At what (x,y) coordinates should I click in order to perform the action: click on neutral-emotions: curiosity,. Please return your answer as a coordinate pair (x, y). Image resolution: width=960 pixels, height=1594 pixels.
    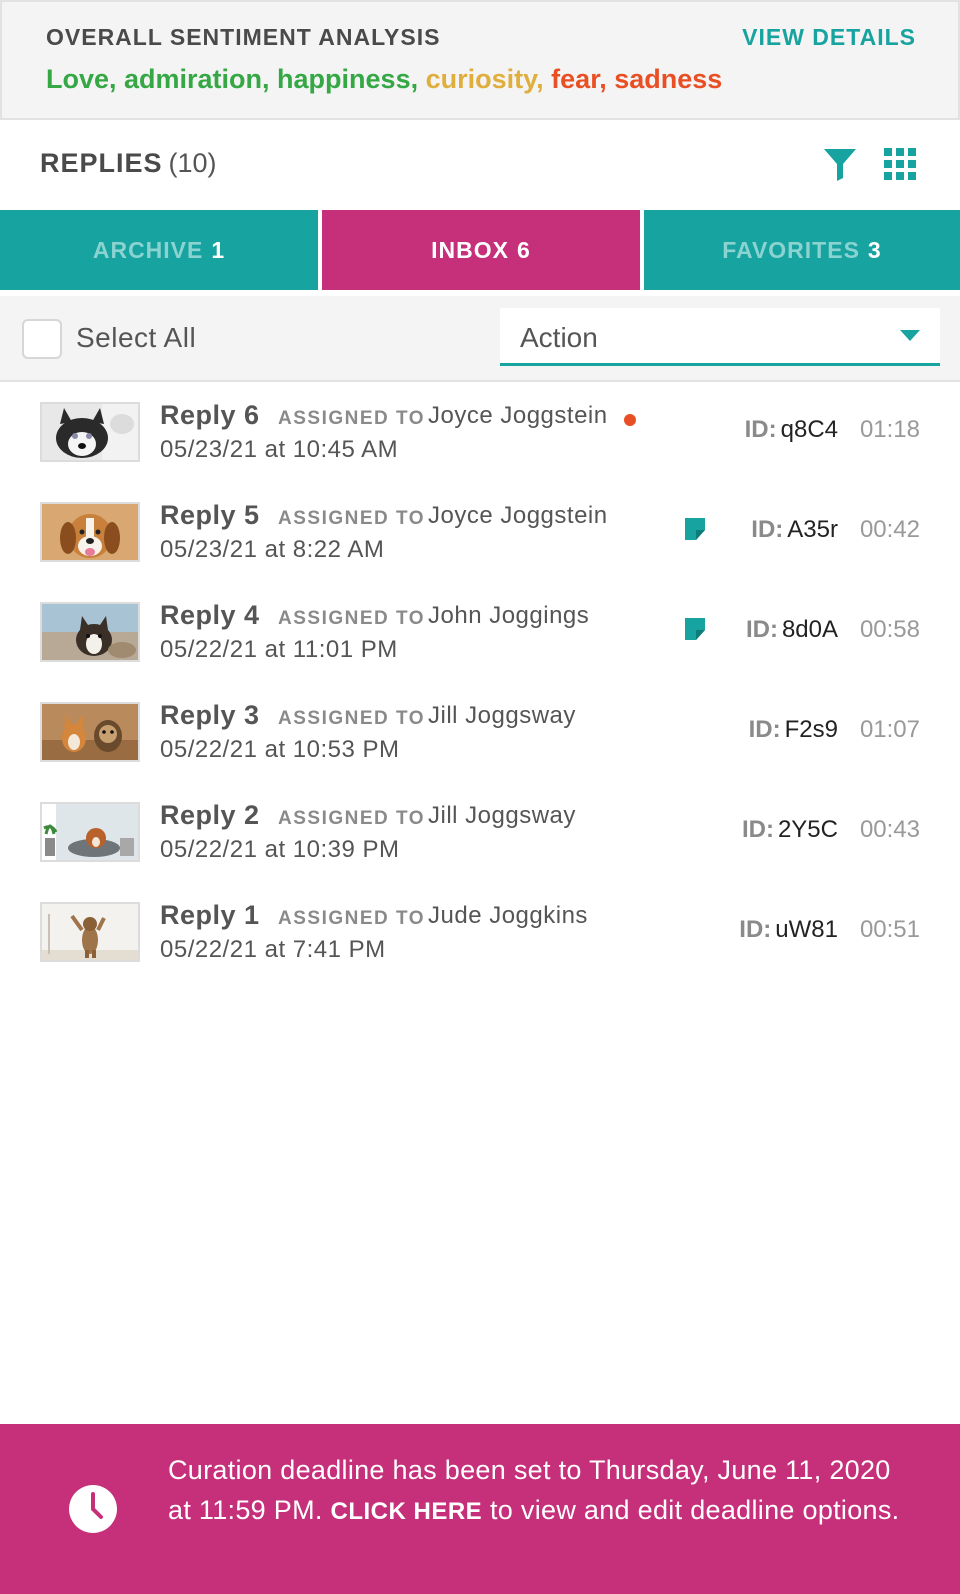
    Looking at the image, I should click on (484, 79).